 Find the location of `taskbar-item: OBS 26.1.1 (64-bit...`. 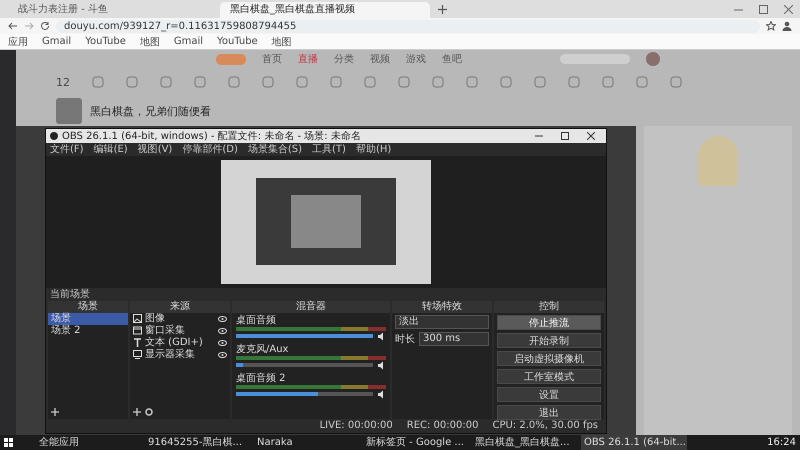

taskbar-item: OBS 26.1.1 (64-bit... is located at coordinates (634, 442).